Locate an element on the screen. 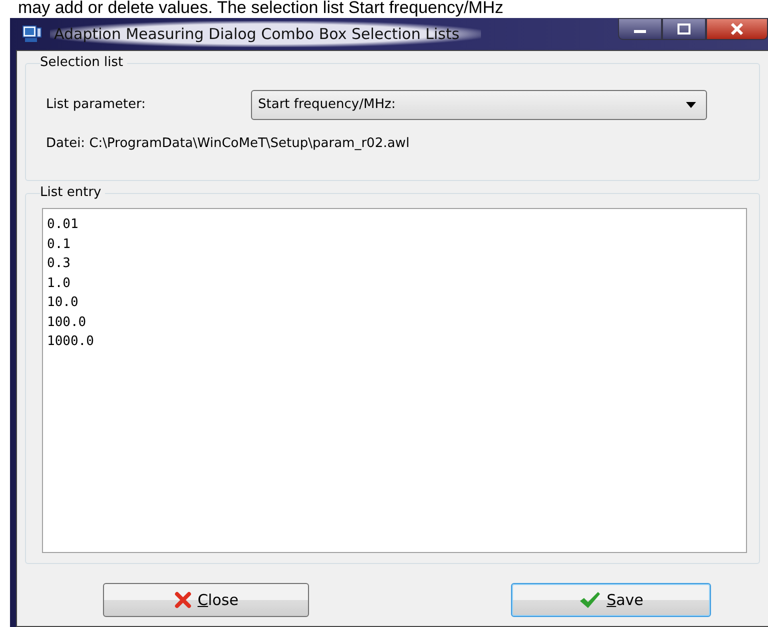 Image resolution: width=768 pixels, height=627 pixels. close-window-button is located at coordinates (737, 29).